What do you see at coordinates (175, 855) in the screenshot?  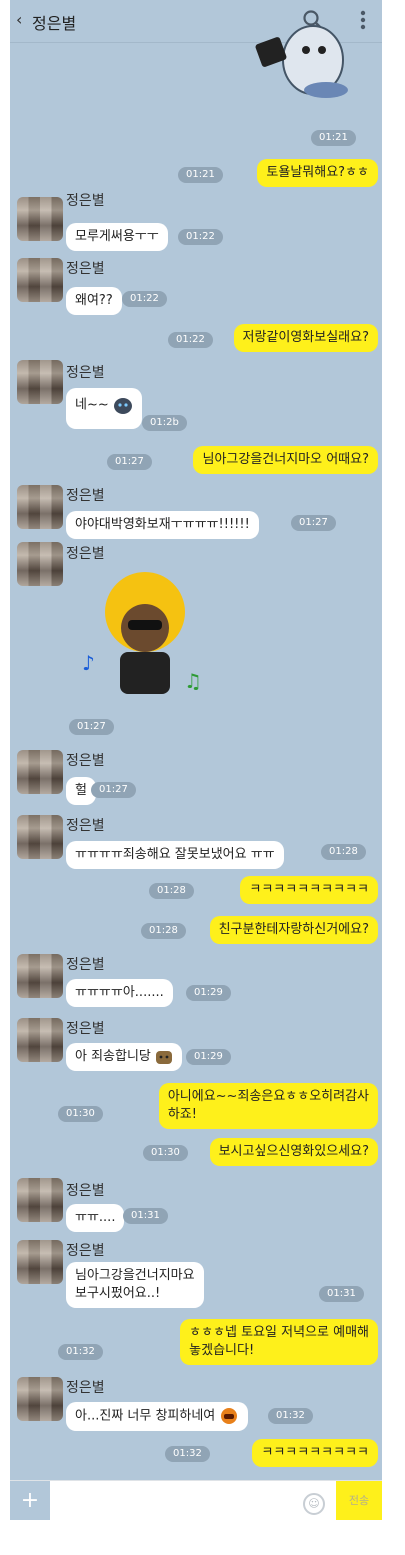 I see `message-bubble: ㅠㅠㅠㅠ죄송해요 잘못보냈어요 ㅠㅠ` at bounding box center [175, 855].